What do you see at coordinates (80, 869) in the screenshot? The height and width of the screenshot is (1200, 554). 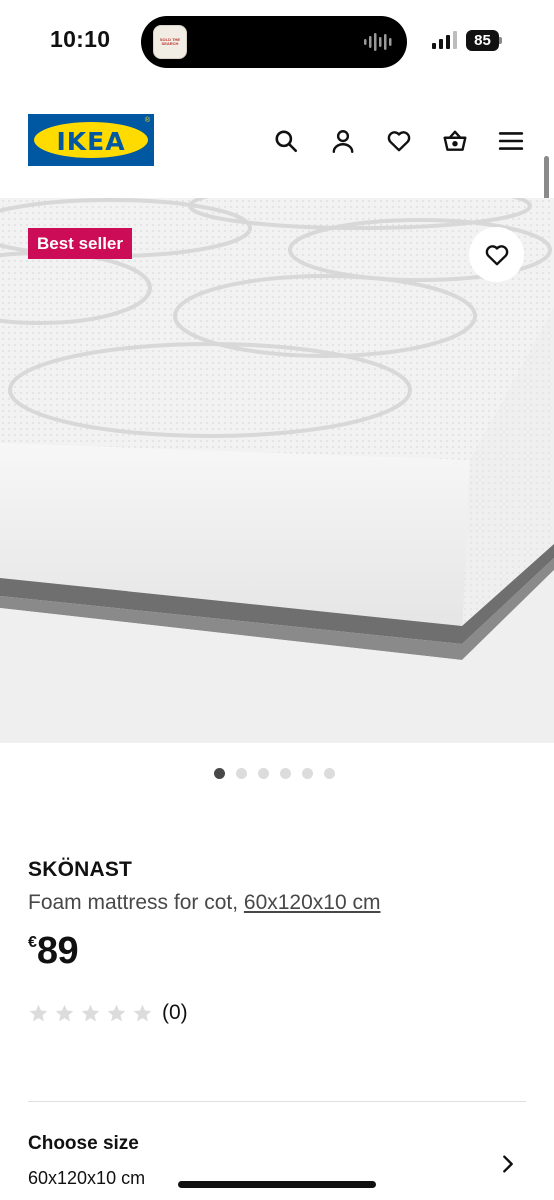 I see `product-name: SKÖNAST` at bounding box center [80, 869].